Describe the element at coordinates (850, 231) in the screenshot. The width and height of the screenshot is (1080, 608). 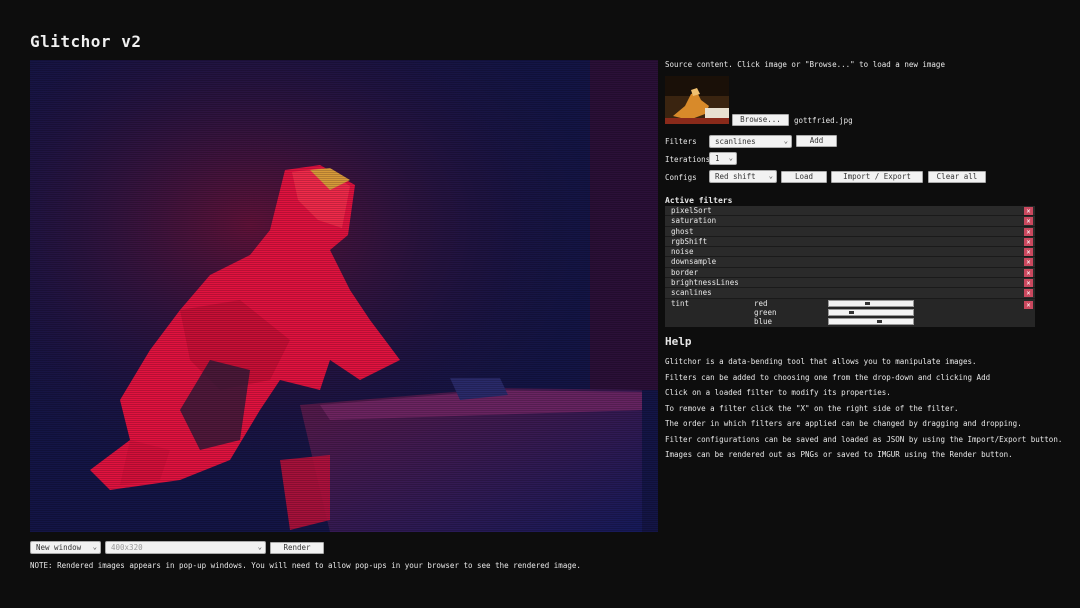
I see `filter-item-ghost: ghost ✕` at that location.